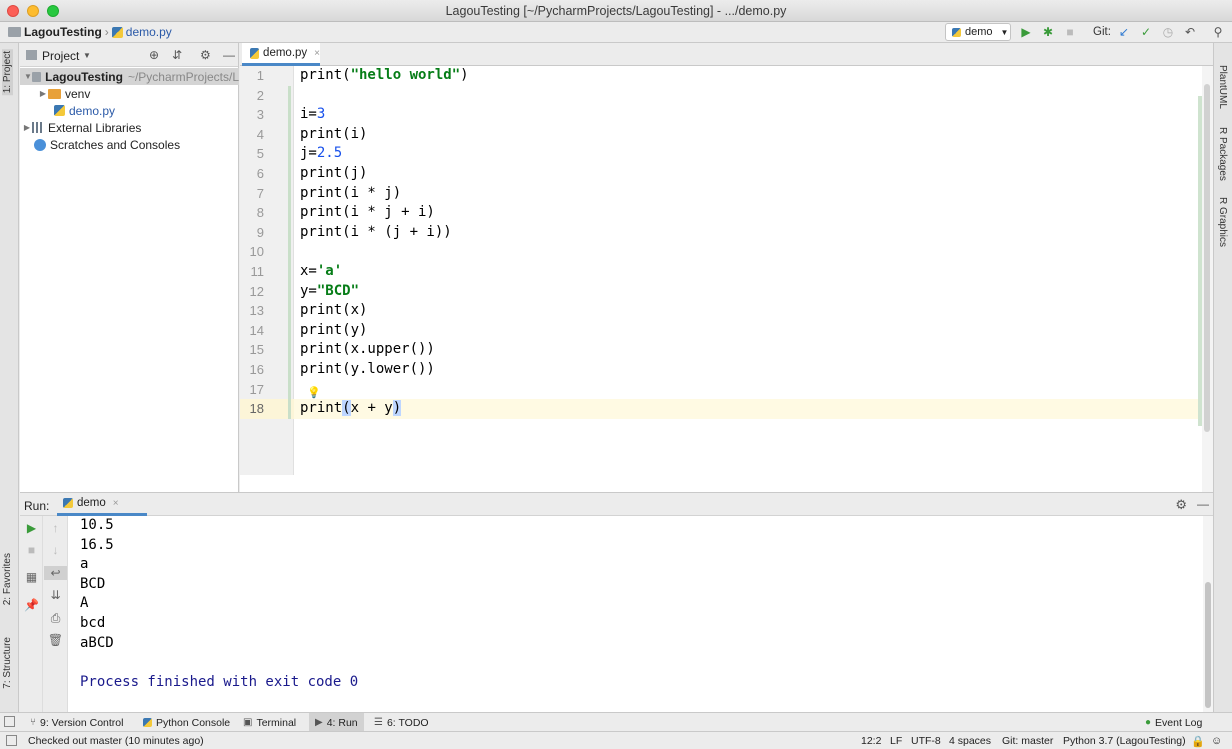  I want to click on code-line-1: print("hello world"), so click(384, 76).